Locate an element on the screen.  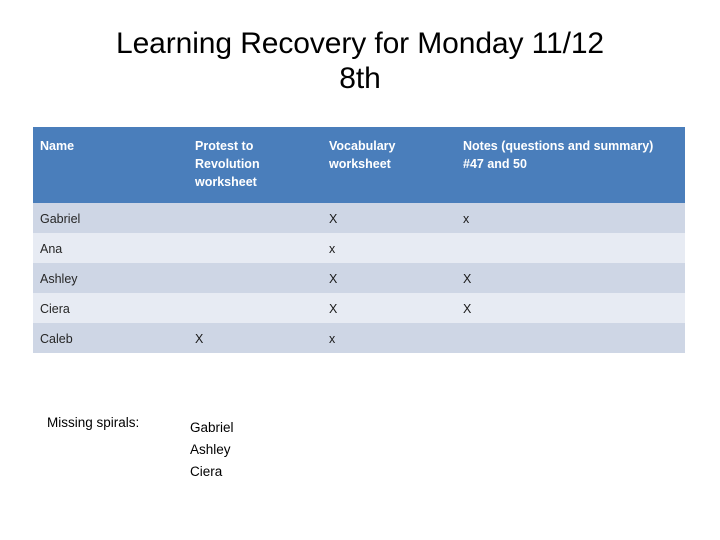
student-name: Gabriel is located at coordinates (110, 218).